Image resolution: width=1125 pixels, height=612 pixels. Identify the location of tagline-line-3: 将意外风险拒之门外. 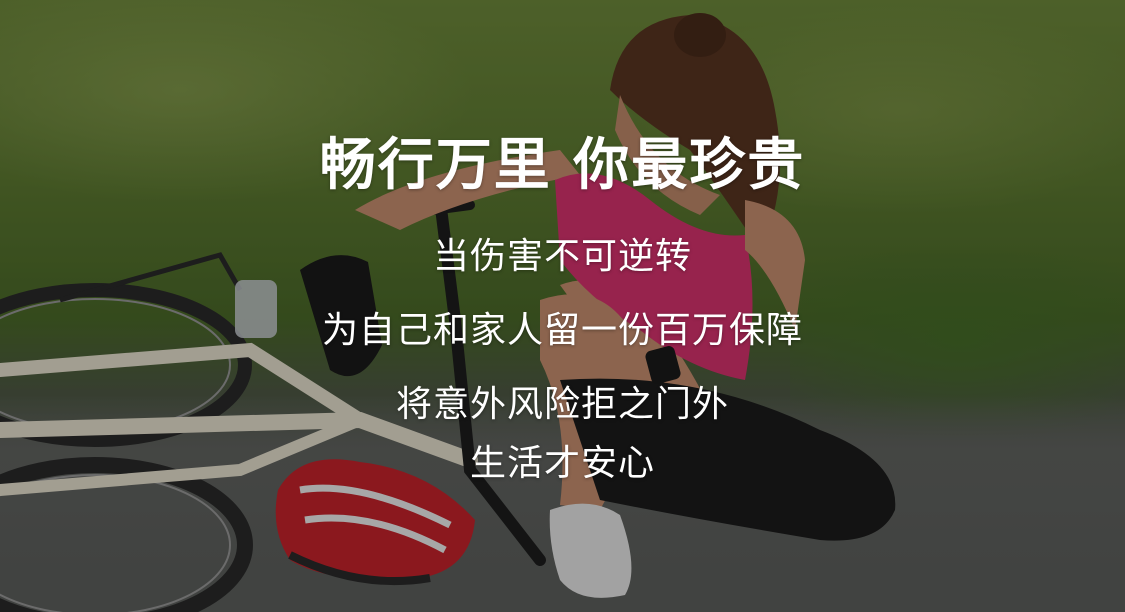
(562, 404).